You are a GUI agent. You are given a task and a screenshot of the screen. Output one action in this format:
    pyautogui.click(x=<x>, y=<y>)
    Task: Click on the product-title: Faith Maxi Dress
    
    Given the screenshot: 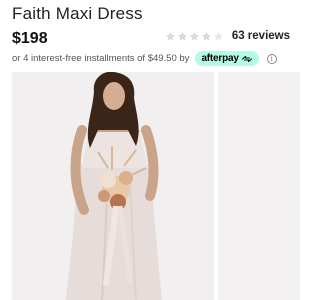 What is the action you would take?
    pyautogui.click(x=77, y=13)
    